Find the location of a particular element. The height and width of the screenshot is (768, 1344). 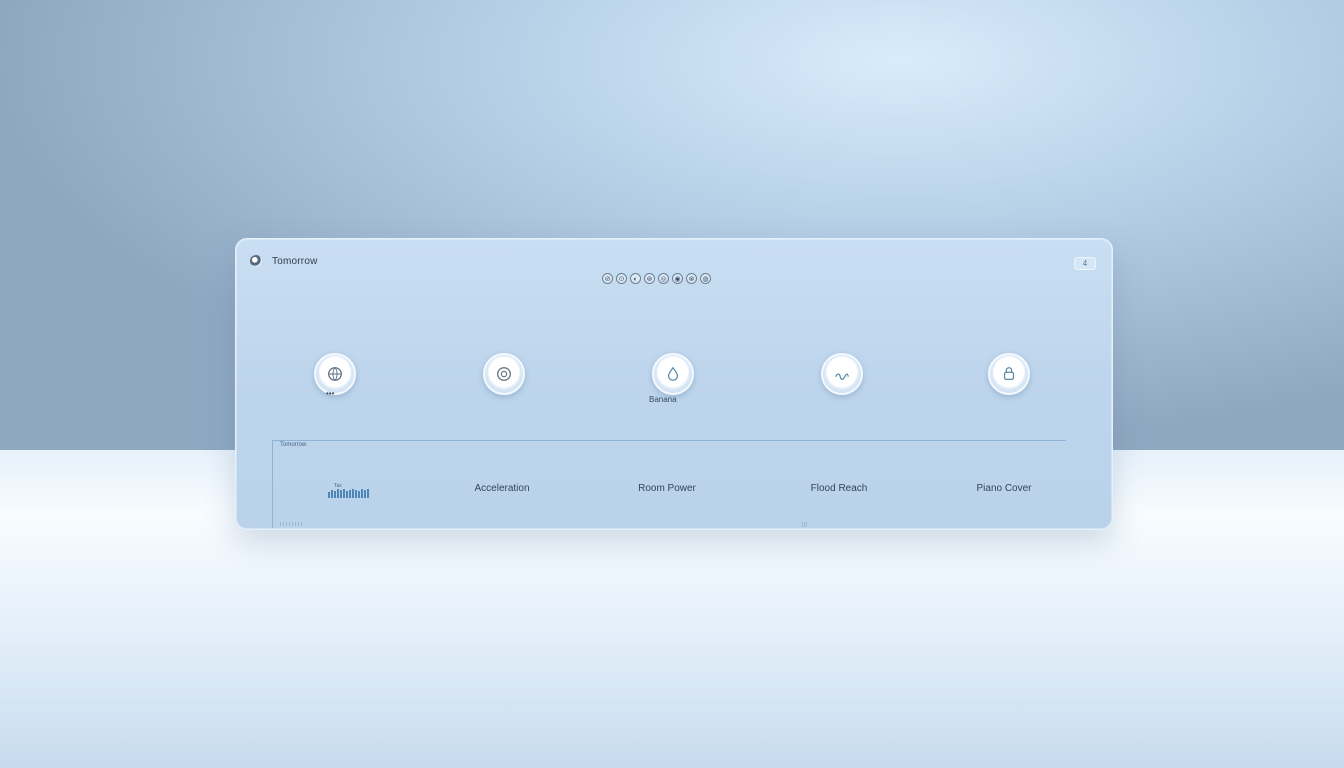

toolbar-tool-icon: ⊘ is located at coordinates (607, 278).